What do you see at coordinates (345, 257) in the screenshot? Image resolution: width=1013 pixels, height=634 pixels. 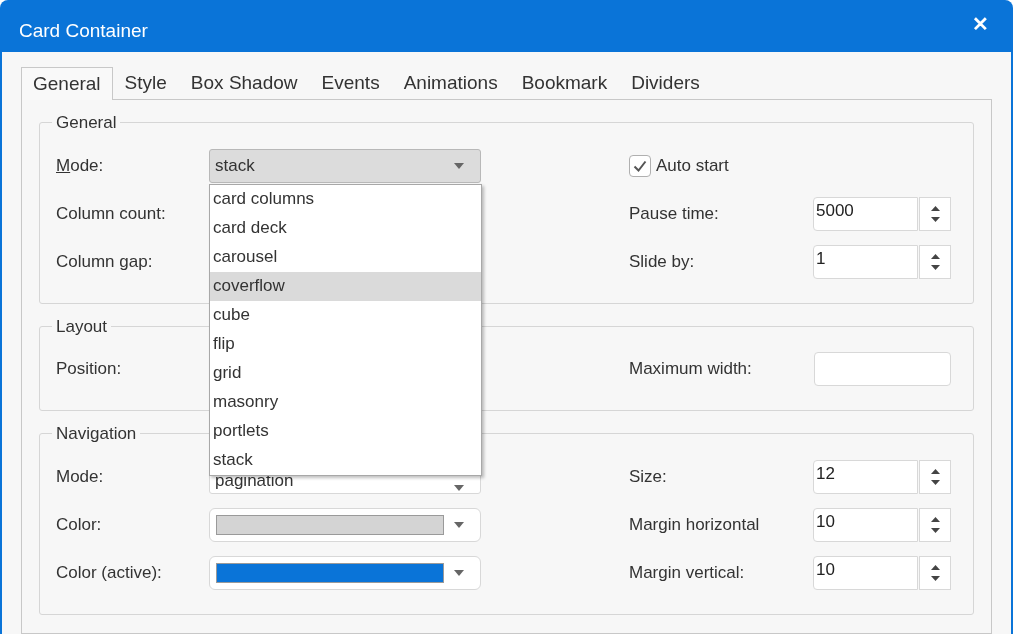 I see `dropdown-option: carousel` at bounding box center [345, 257].